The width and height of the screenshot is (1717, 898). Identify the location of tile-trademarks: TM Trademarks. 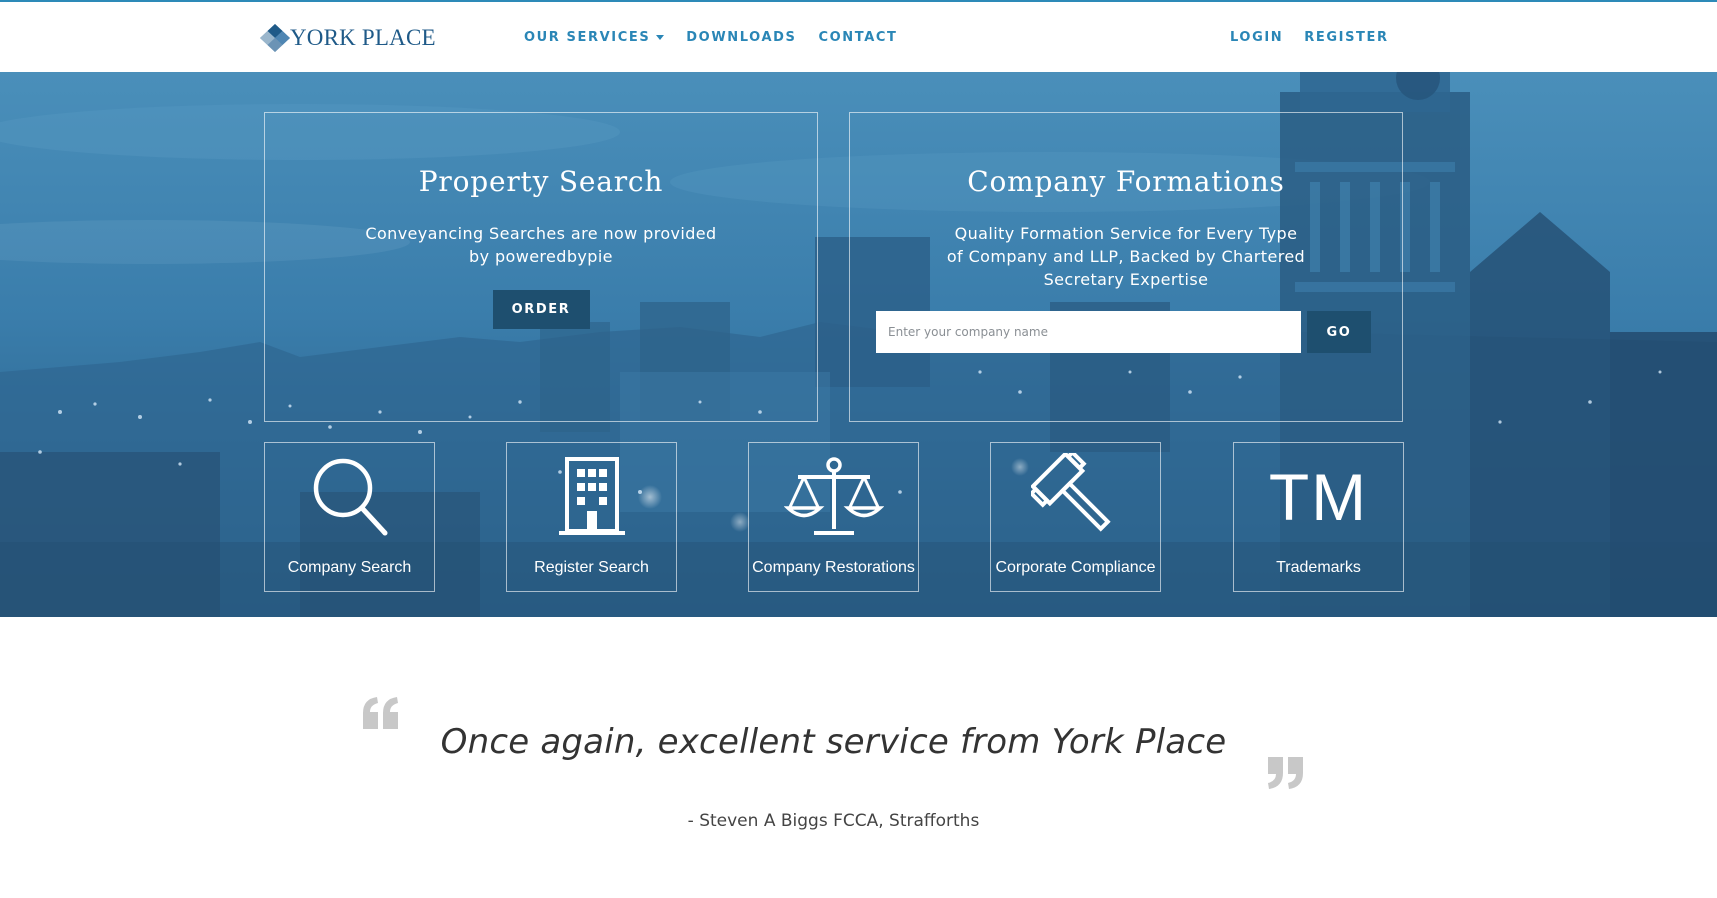
(1318, 517).